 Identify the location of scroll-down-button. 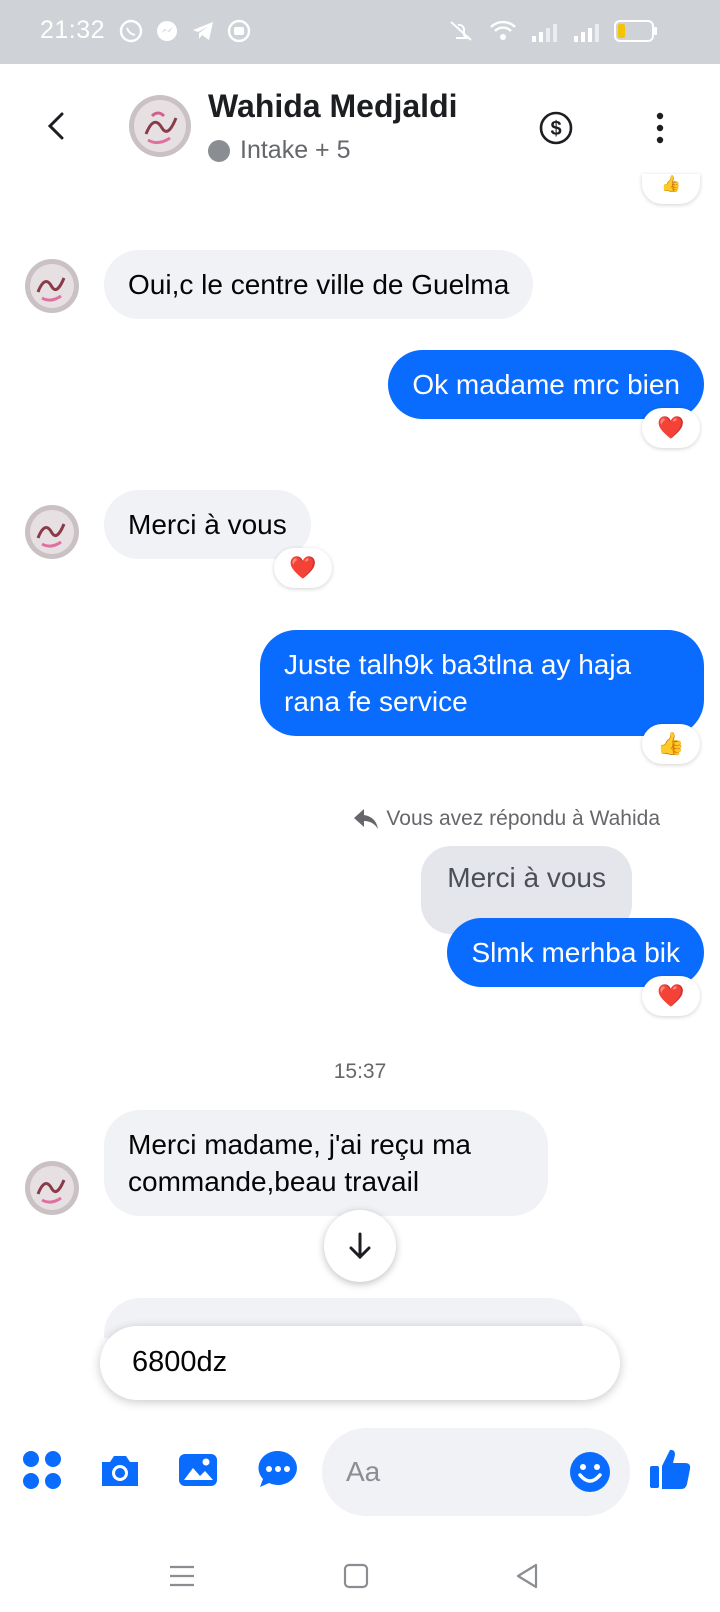
(360, 1246).